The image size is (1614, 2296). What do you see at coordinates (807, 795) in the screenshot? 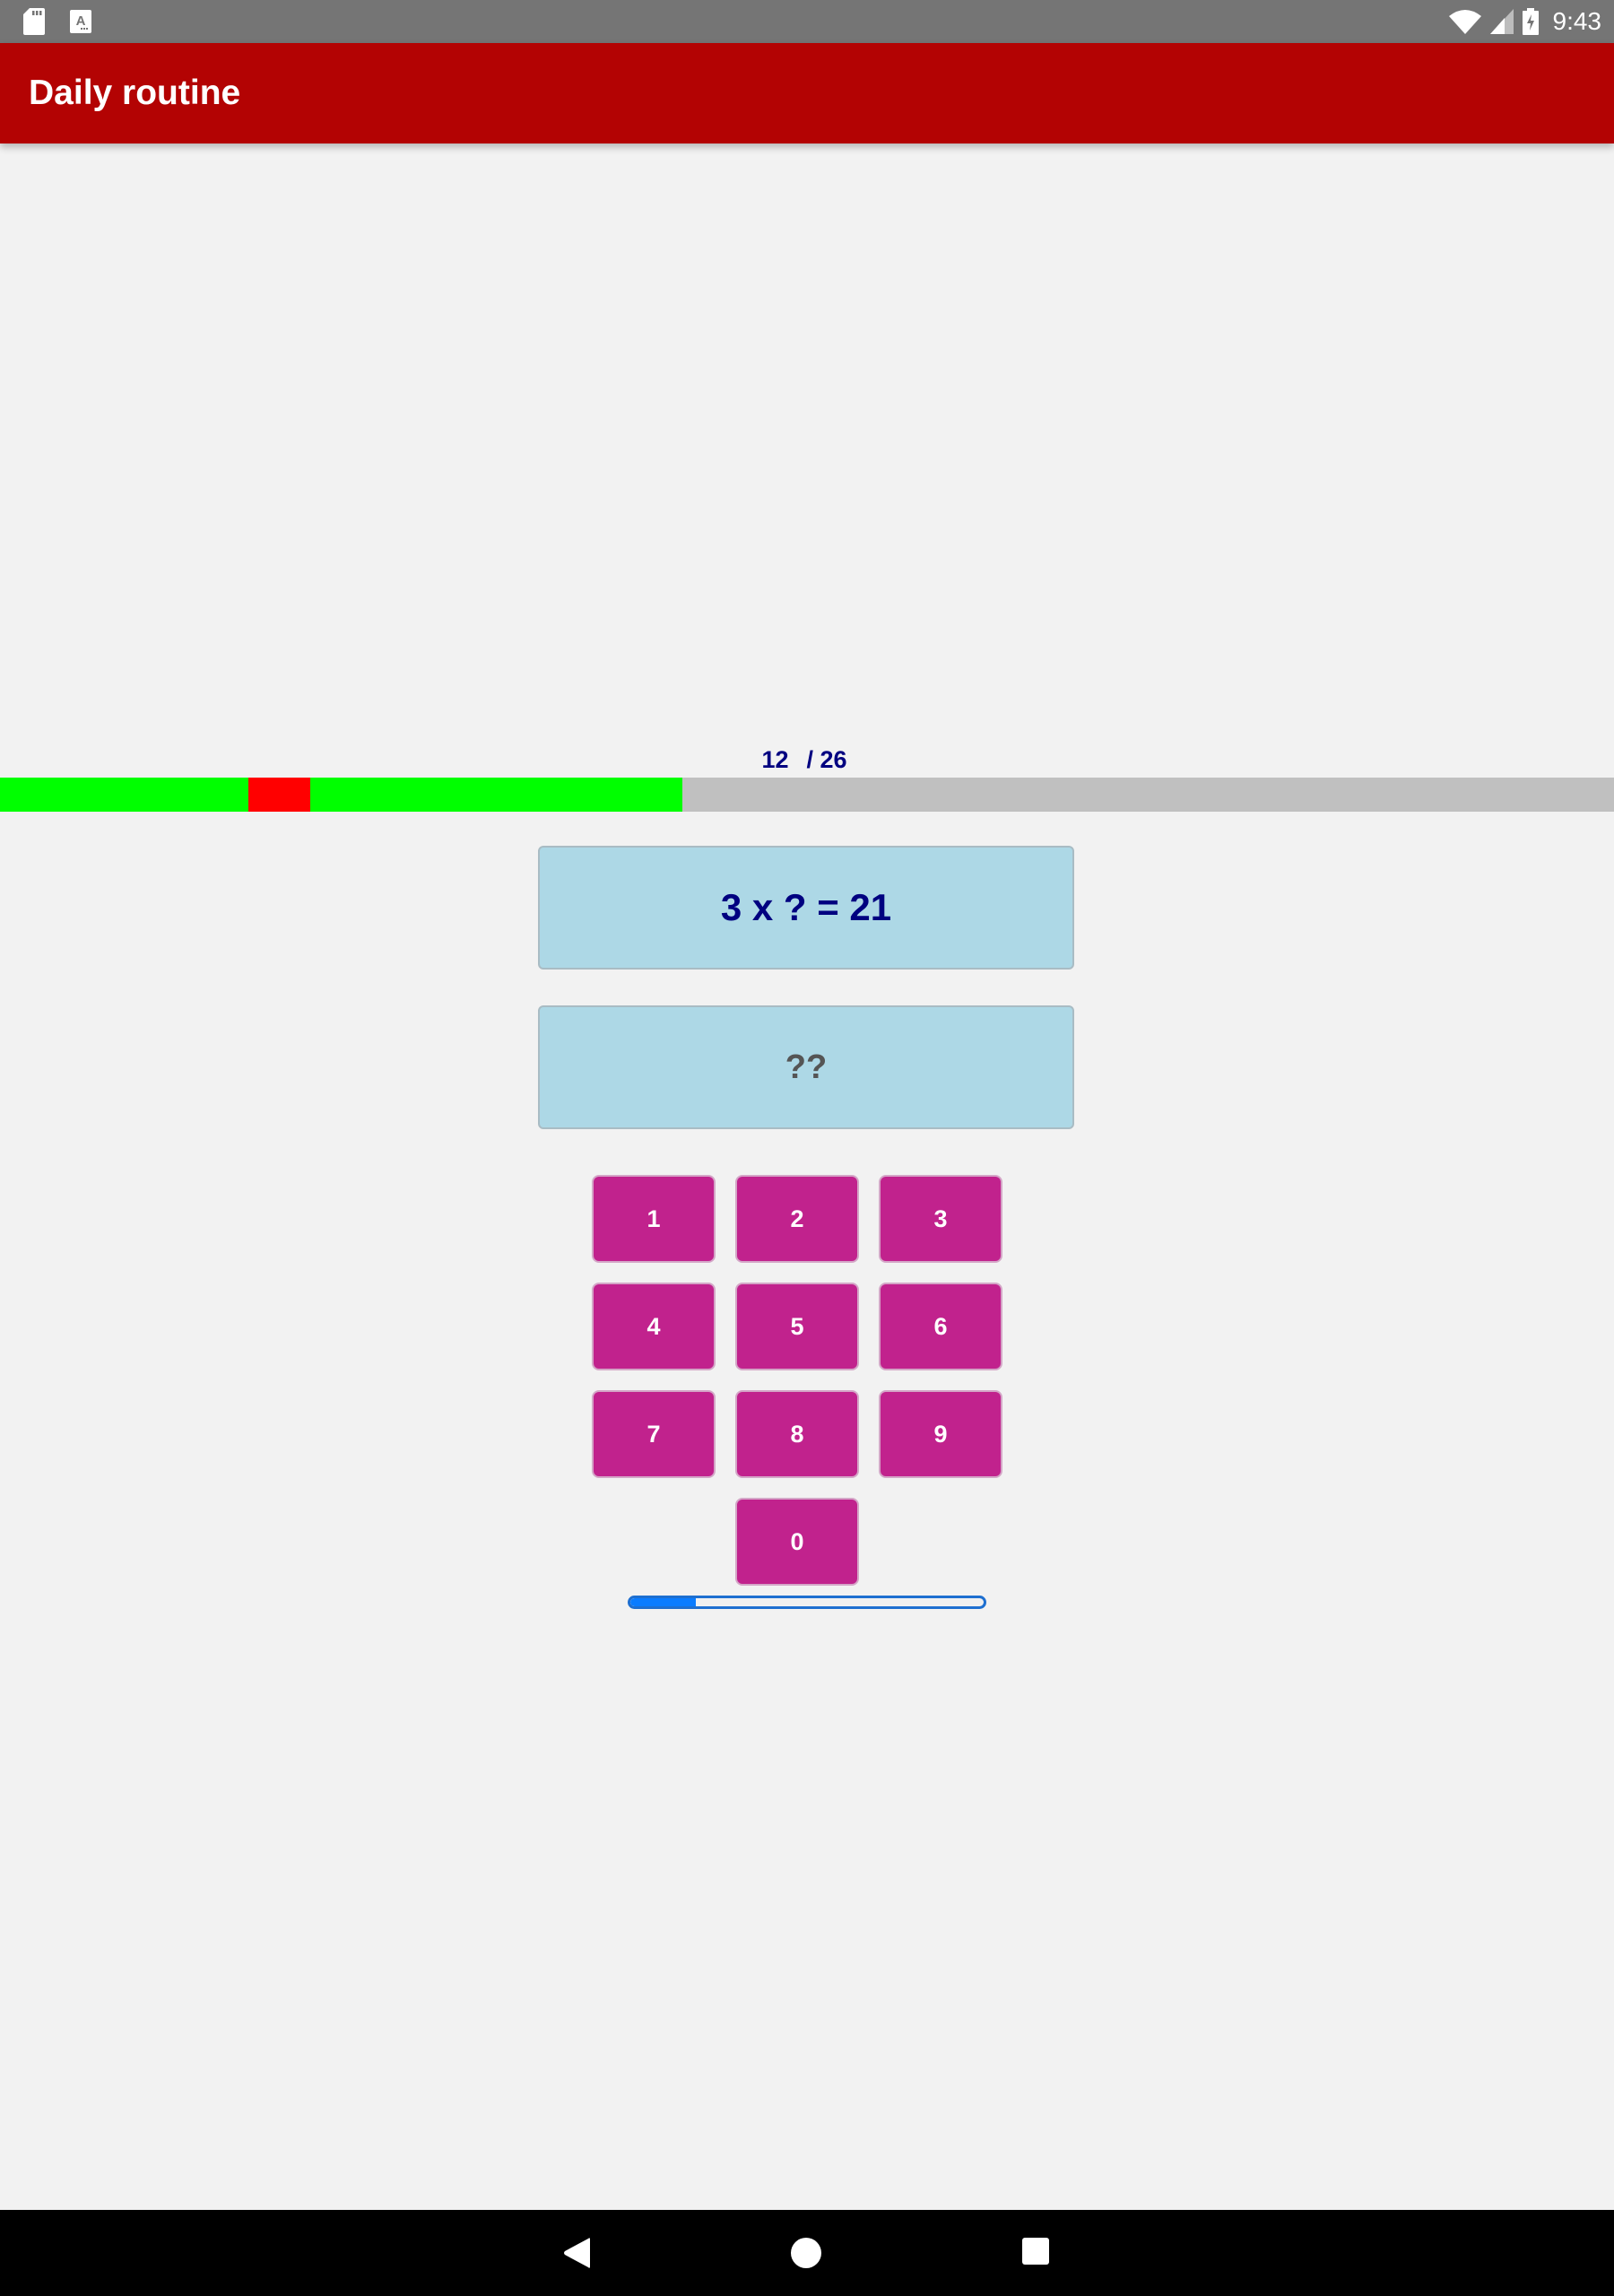
I see `quiz-progress-bar` at bounding box center [807, 795].